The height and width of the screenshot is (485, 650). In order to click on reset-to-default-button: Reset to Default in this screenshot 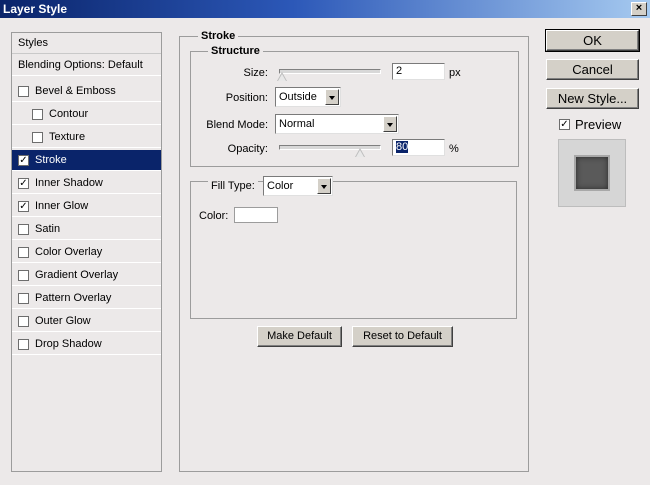, I will do `click(402, 336)`.